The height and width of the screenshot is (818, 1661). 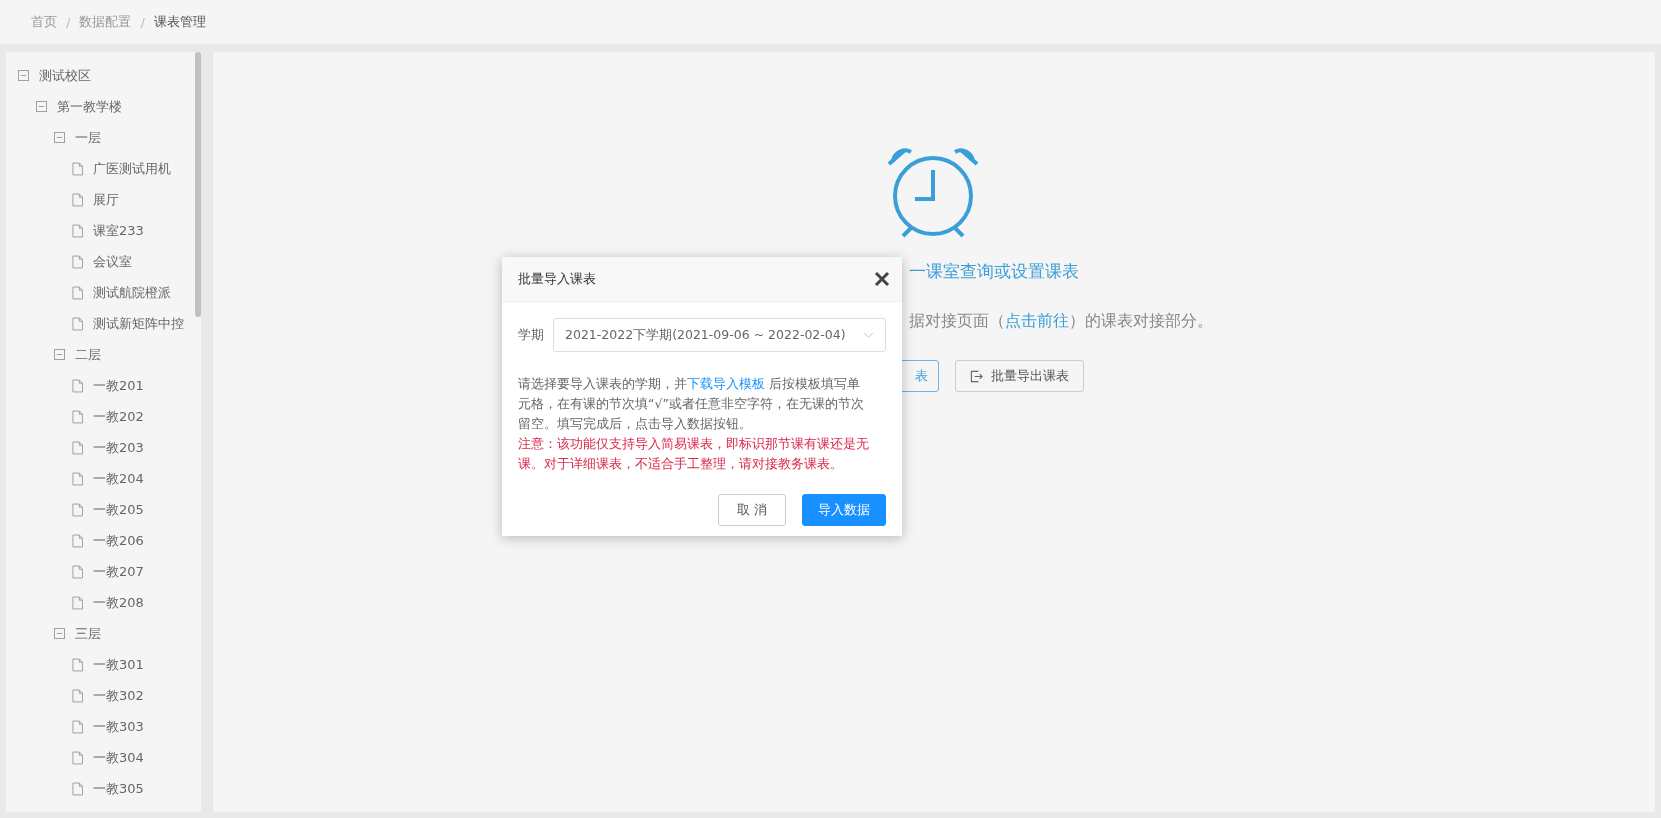 I want to click on tree-item: 第一教学楼, so click(x=89, y=106).